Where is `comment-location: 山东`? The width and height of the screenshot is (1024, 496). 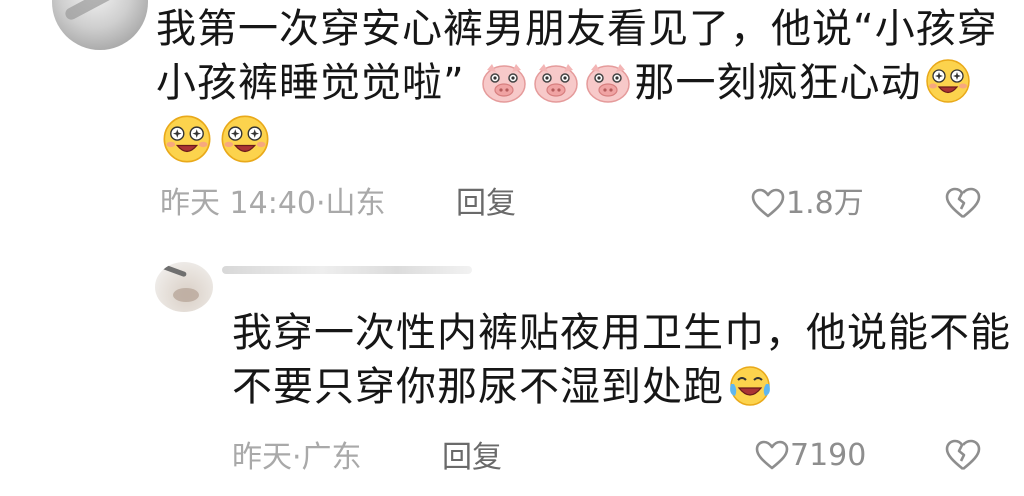
comment-location: 山东 is located at coordinates (355, 203).